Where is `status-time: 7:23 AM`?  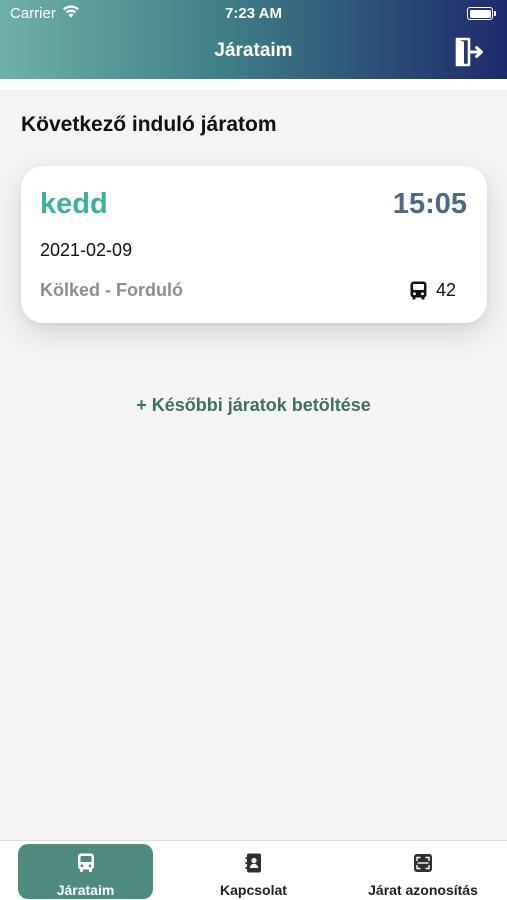
status-time: 7:23 AM is located at coordinates (253, 13).